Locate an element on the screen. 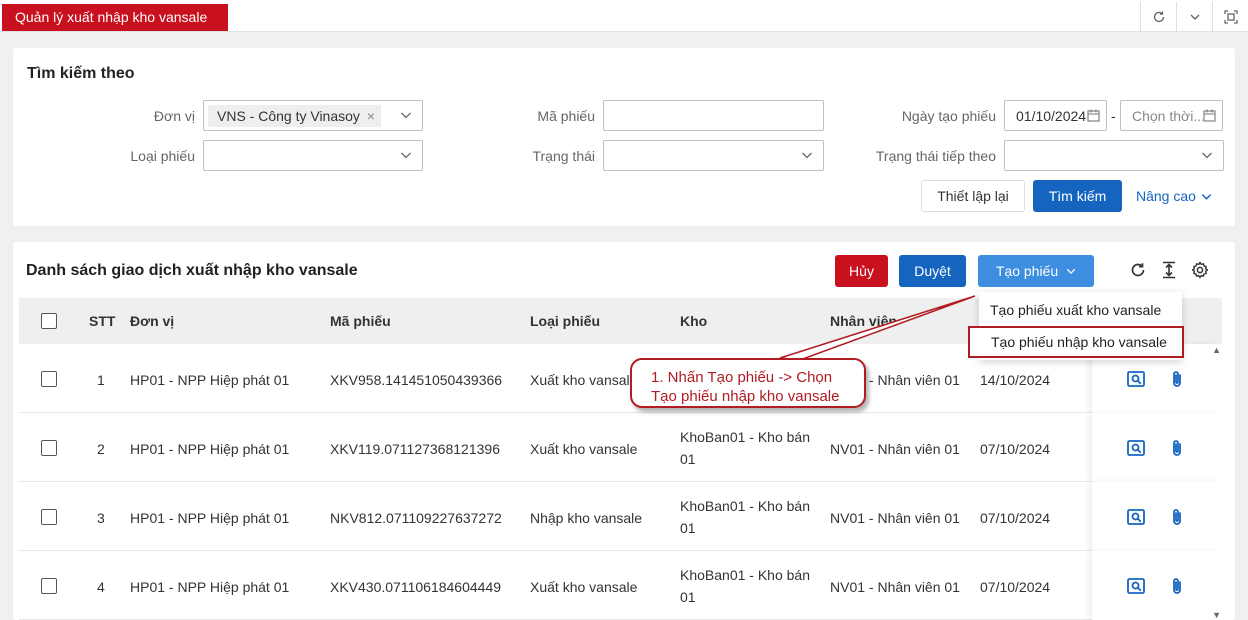  don-vi-label: Đơn vị is located at coordinates (174, 116).